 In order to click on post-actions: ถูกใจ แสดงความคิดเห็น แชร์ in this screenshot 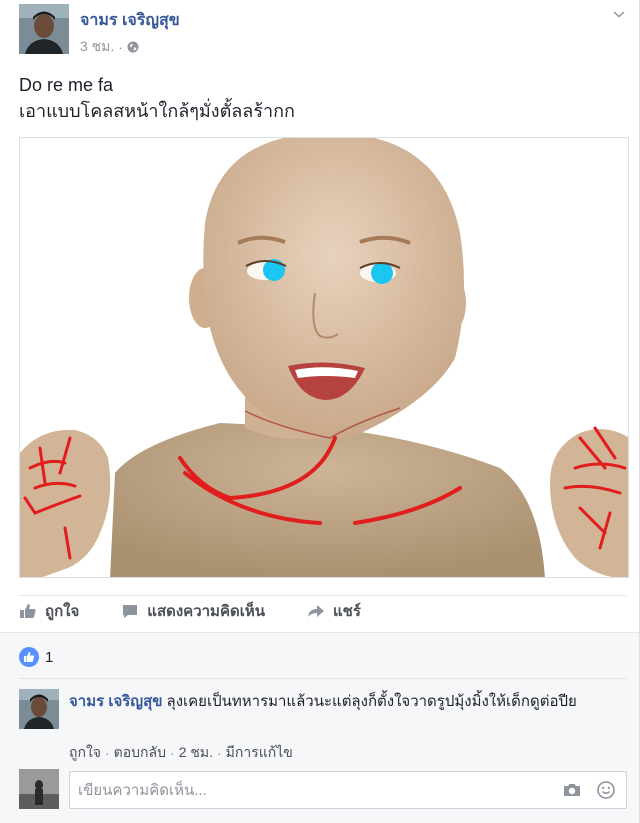, I will do `click(323, 610)`.